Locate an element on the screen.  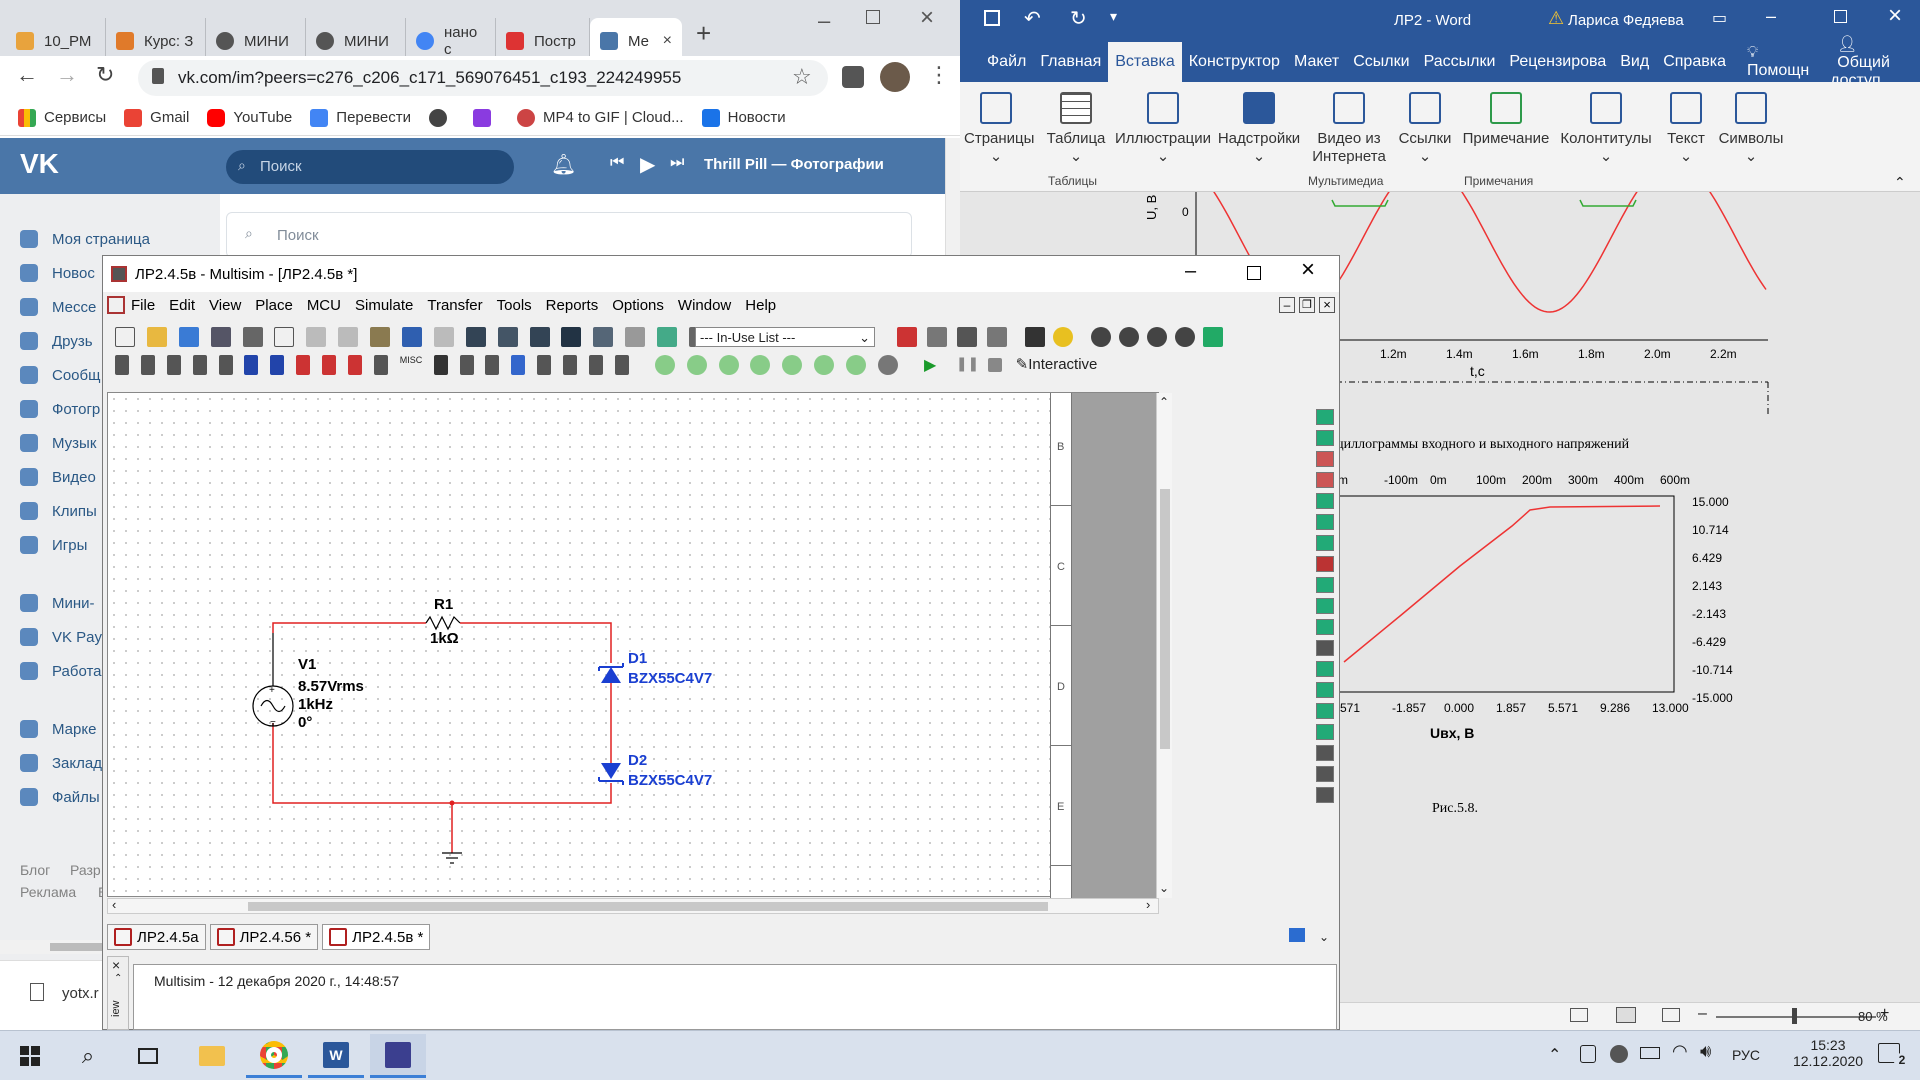
back-icon: ← is located at coordinates (27, 75).